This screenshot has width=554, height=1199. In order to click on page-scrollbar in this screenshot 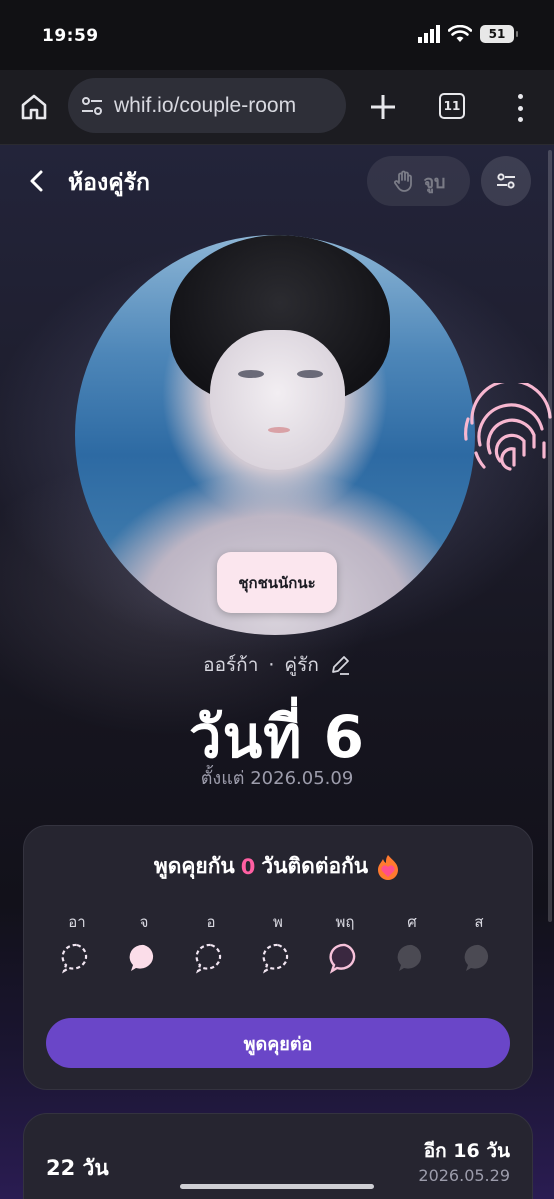, I will do `click(550, 536)`.